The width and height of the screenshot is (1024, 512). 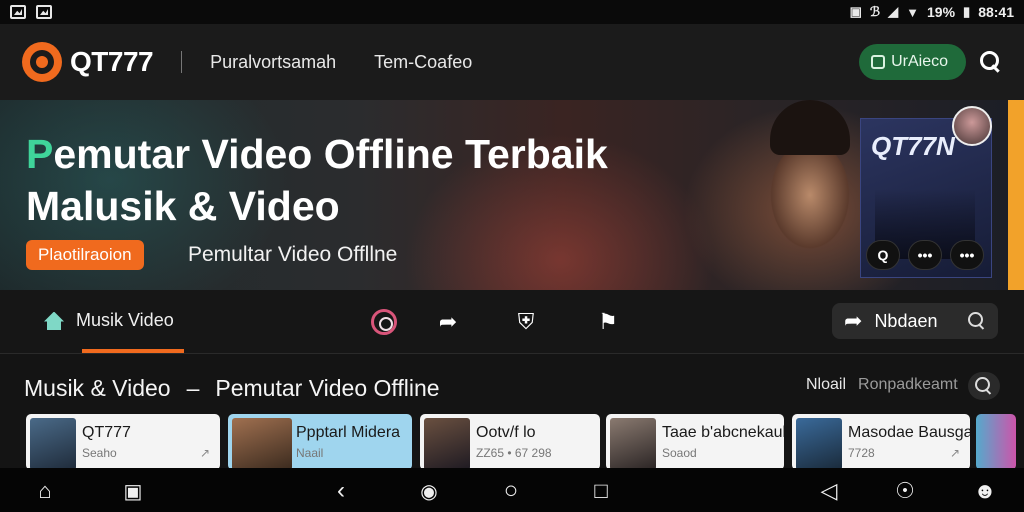 What do you see at coordinates (909, 432) in the screenshot?
I see `card-title: Masodae Bausgar` at bounding box center [909, 432].